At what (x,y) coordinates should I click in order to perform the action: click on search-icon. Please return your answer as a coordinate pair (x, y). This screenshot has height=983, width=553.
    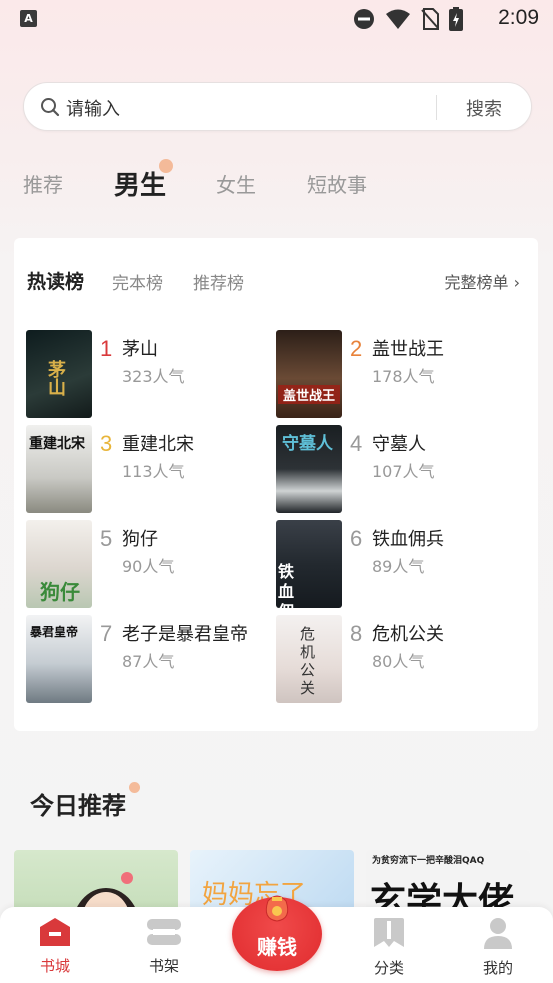
    Looking at the image, I should click on (50, 107).